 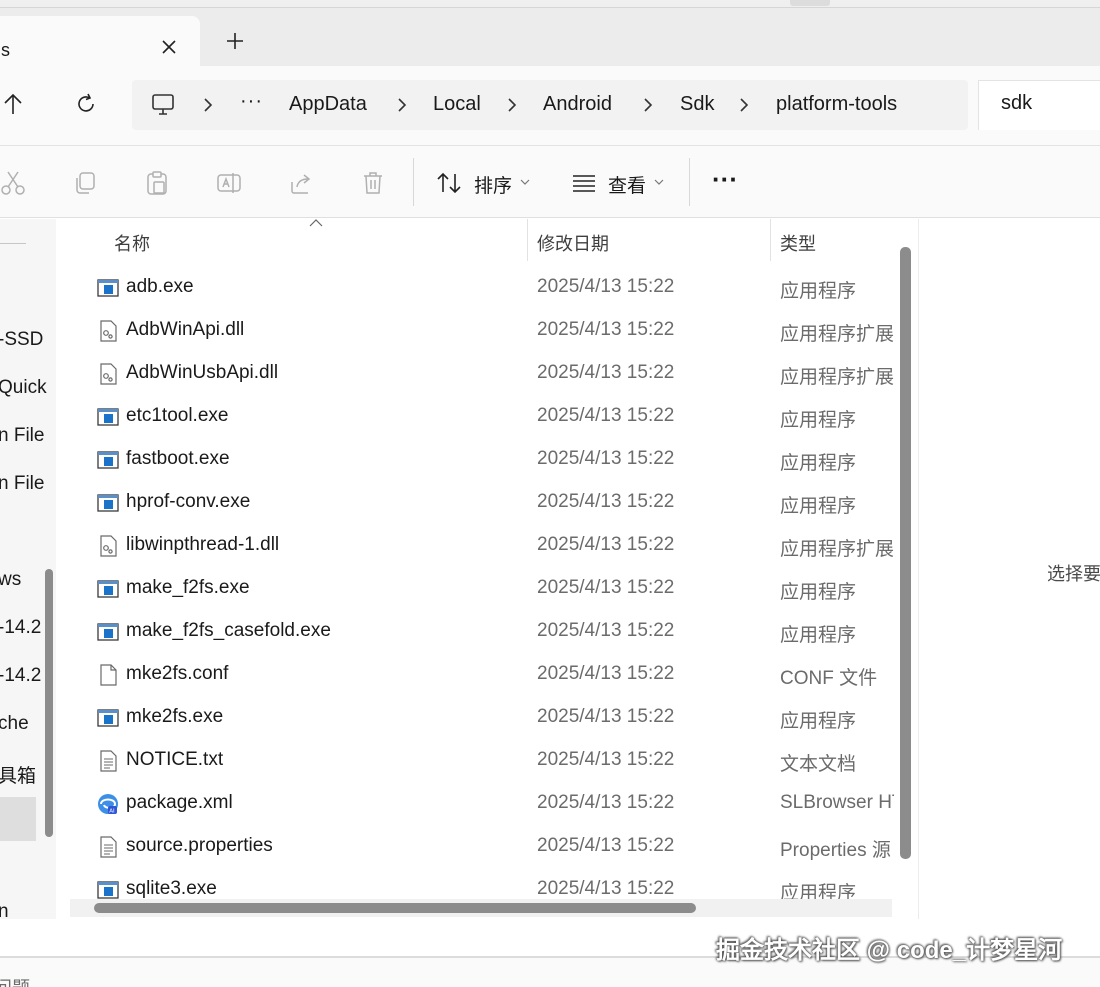 What do you see at coordinates (550, 38) in the screenshot?
I see `tab-bar: ls` at bounding box center [550, 38].